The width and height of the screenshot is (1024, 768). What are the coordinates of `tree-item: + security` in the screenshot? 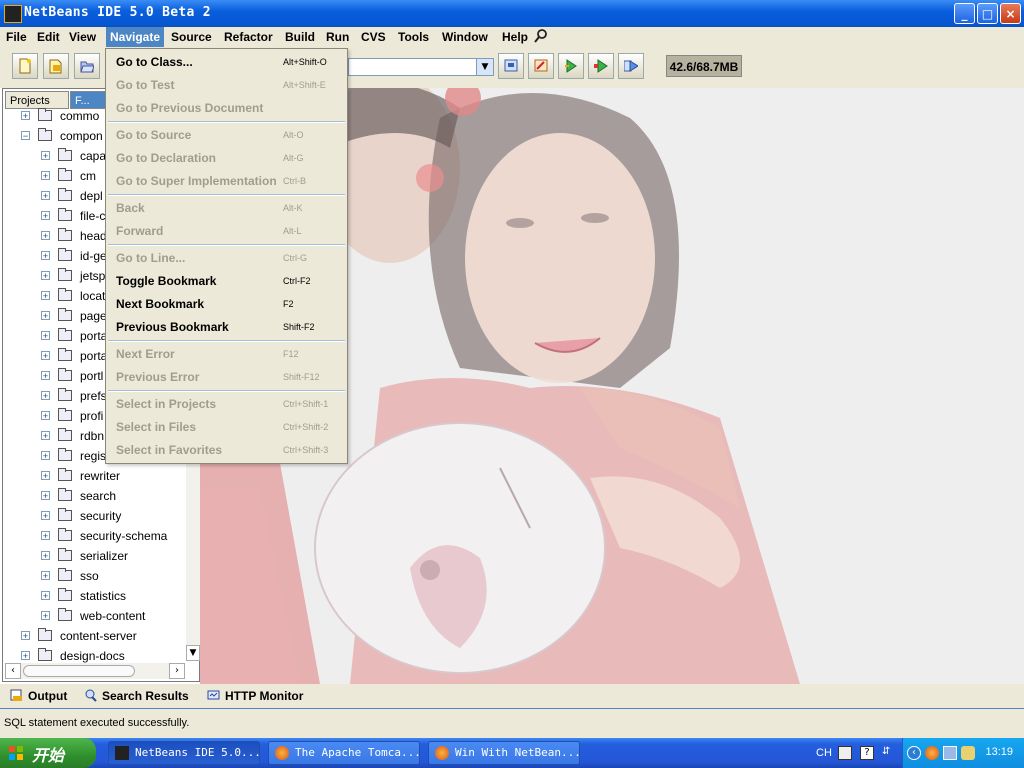 It's located at (94, 516).